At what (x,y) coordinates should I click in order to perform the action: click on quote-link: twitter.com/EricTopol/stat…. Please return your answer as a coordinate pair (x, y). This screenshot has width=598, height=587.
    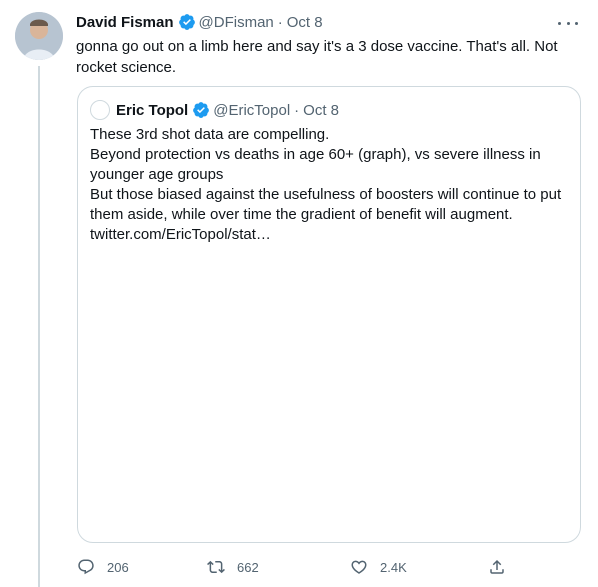
    Looking at the image, I should click on (329, 235).